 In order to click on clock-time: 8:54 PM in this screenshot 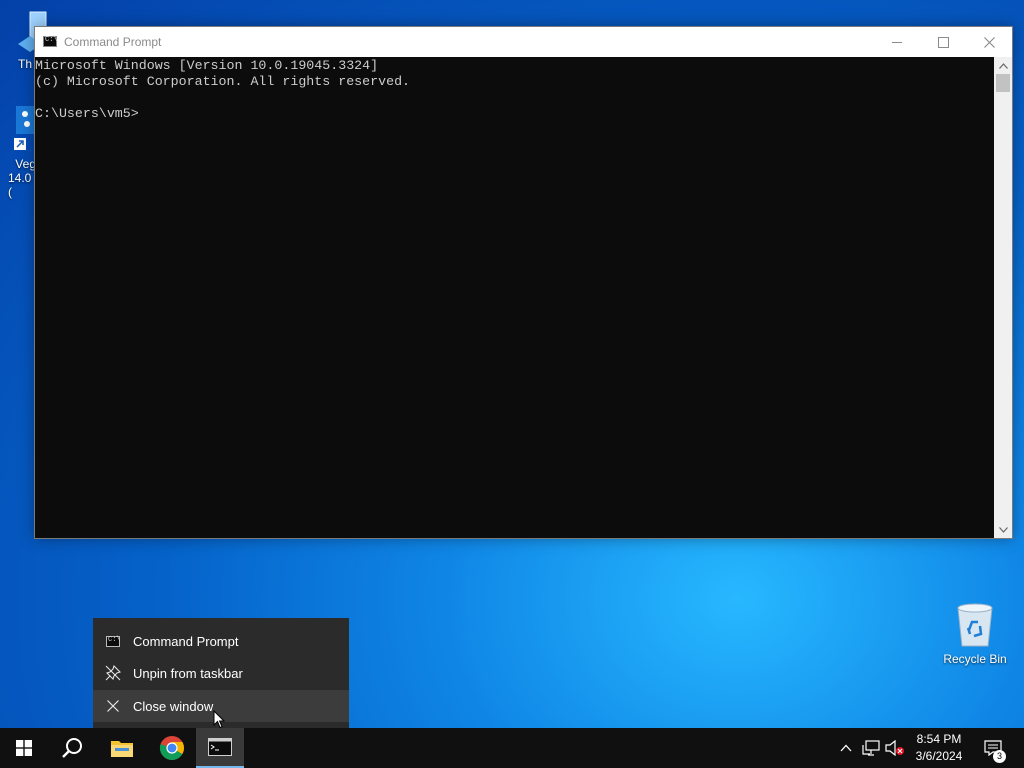, I will do `click(939, 739)`.